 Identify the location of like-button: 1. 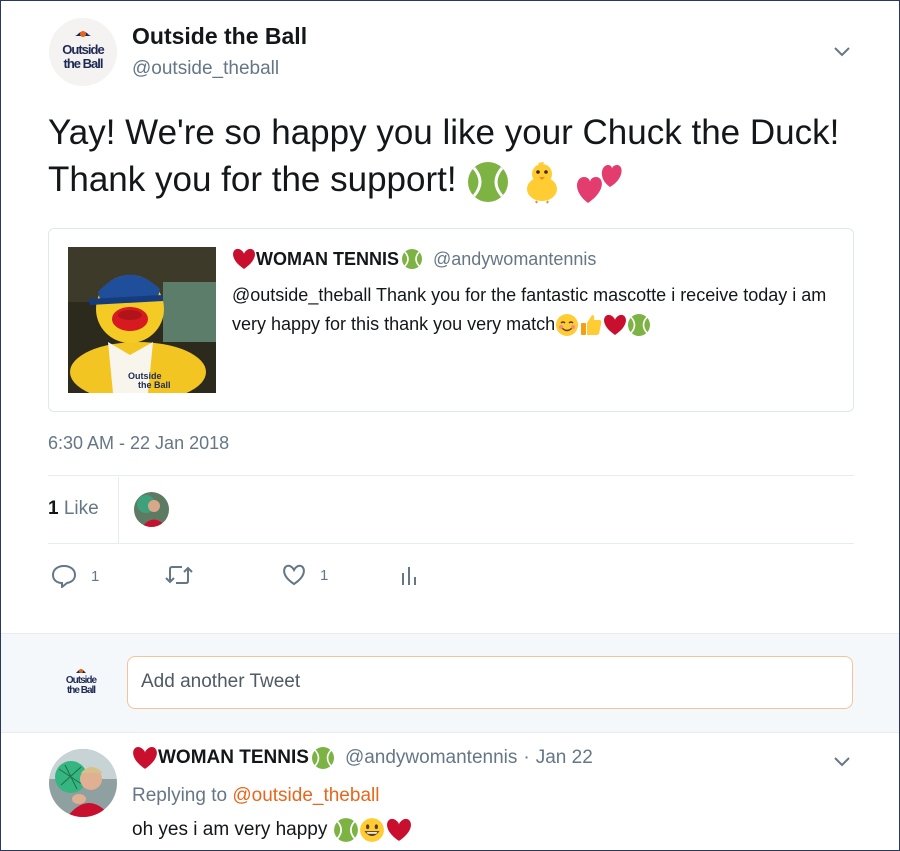
(305, 575).